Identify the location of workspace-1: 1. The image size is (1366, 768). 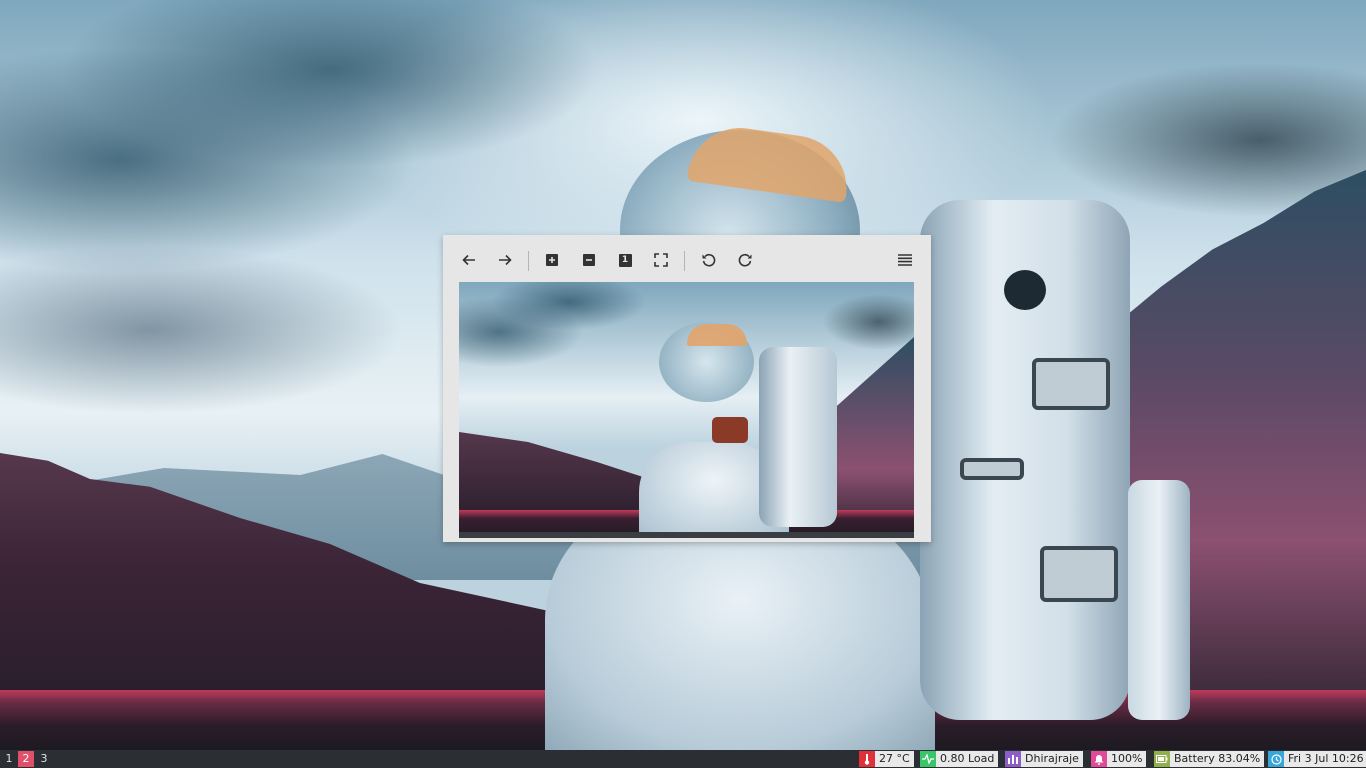
(9, 759).